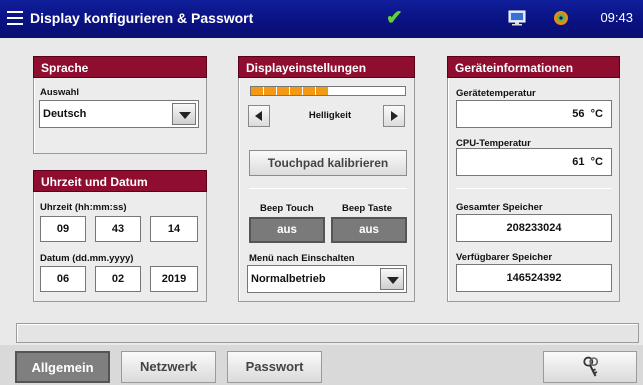 The width and height of the screenshot is (643, 385). I want to click on device-temp-value: 56 °C, so click(534, 114).